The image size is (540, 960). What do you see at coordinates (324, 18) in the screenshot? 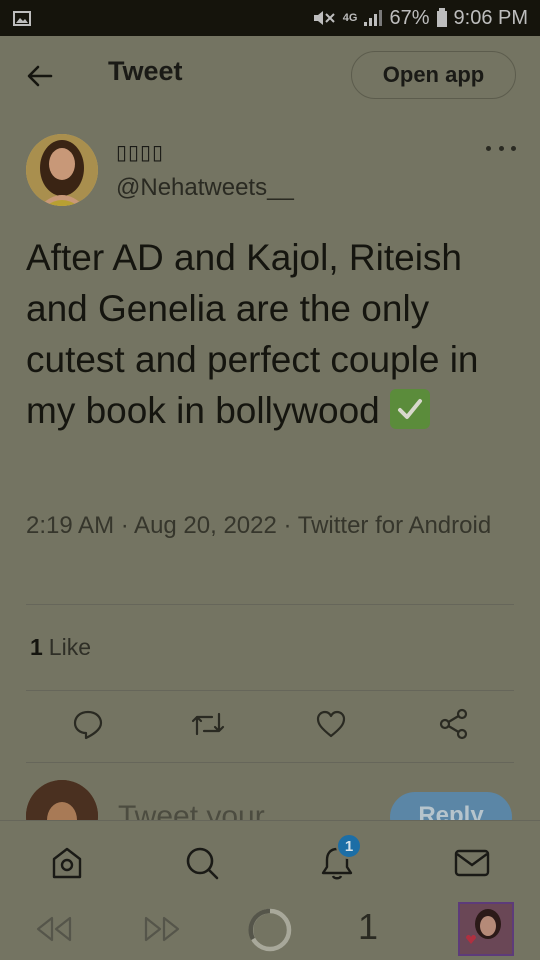
I see `mute-icon` at bounding box center [324, 18].